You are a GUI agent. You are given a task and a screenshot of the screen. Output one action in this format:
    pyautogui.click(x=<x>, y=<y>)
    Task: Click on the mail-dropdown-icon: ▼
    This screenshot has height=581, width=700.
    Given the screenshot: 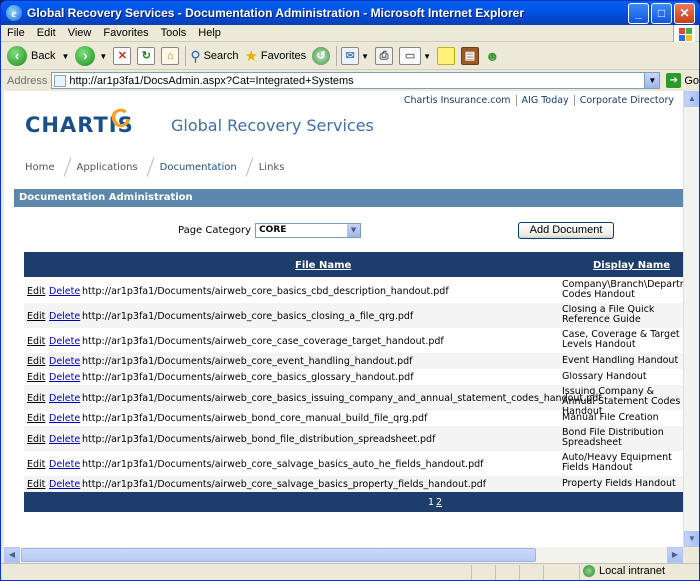 What is the action you would take?
    pyautogui.click(x=365, y=56)
    